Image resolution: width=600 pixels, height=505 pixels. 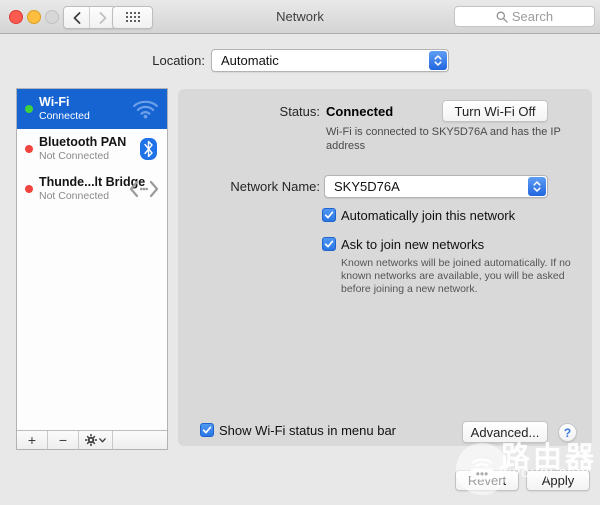 I want to click on ask-join-checkbox, so click(x=329, y=244).